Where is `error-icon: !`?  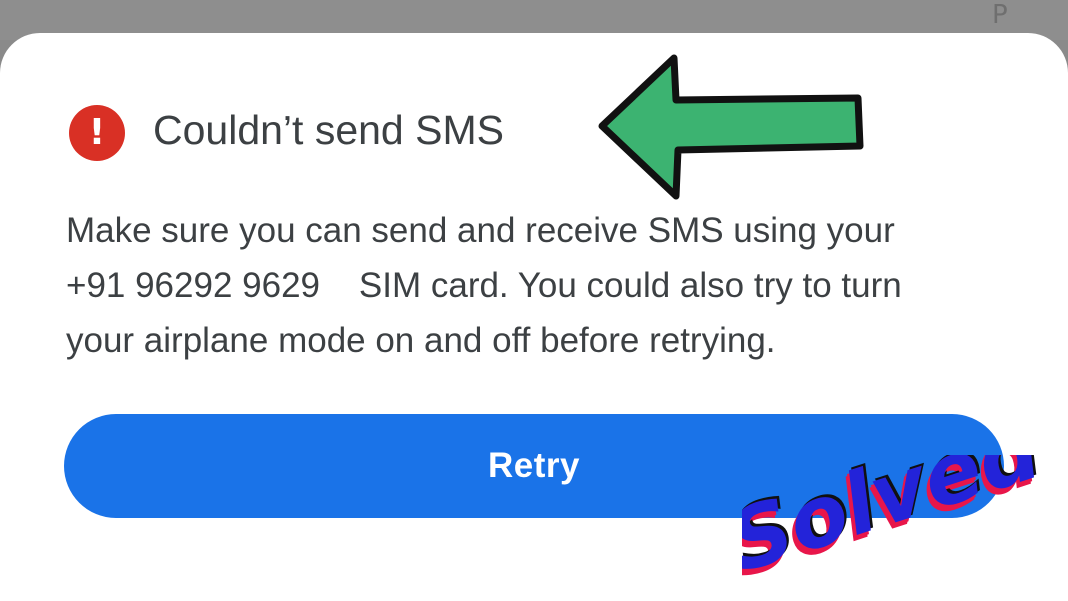 error-icon: ! is located at coordinates (97, 133).